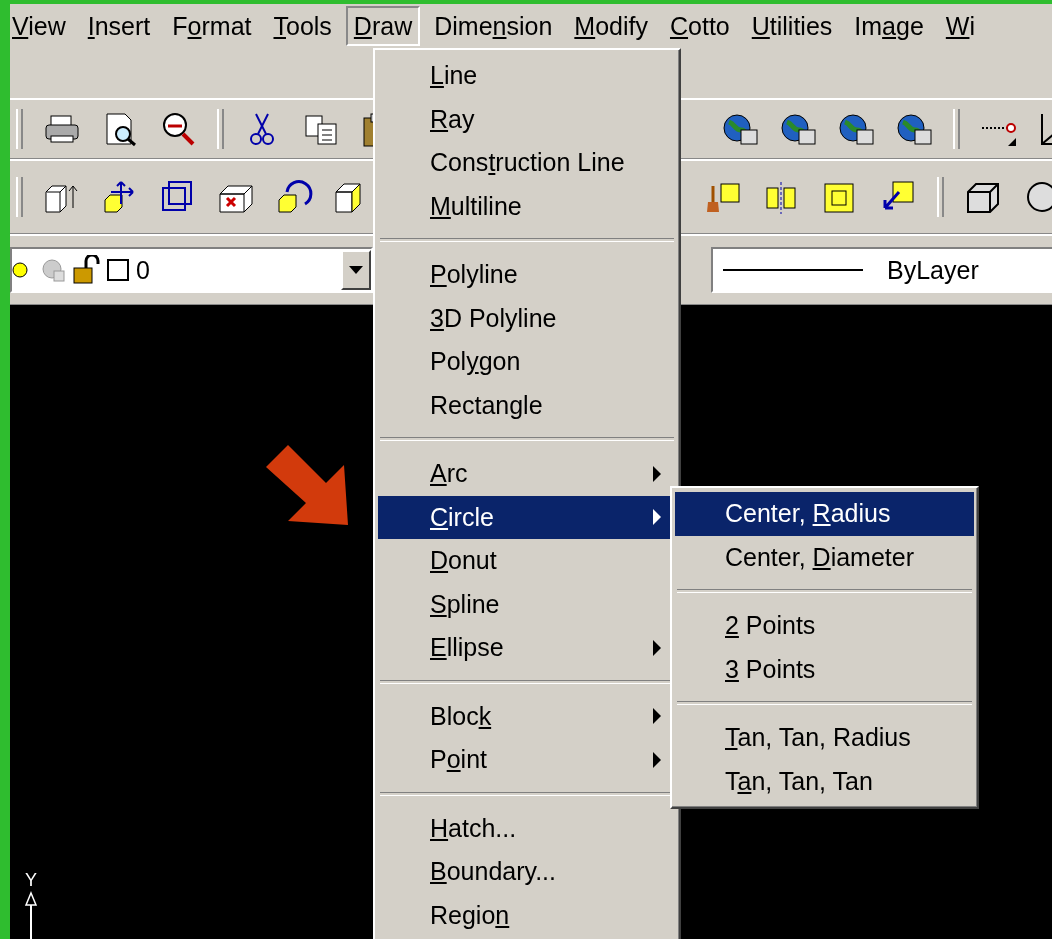  What do you see at coordinates (700, 26) in the screenshot?
I see `menu-title: Cotto` at bounding box center [700, 26].